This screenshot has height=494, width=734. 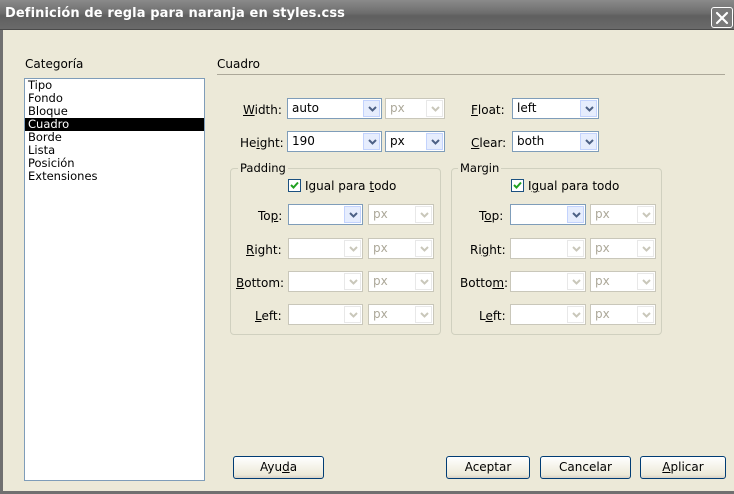 What do you see at coordinates (325, 214) in the screenshot?
I see `padding-top-select` at bounding box center [325, 214].